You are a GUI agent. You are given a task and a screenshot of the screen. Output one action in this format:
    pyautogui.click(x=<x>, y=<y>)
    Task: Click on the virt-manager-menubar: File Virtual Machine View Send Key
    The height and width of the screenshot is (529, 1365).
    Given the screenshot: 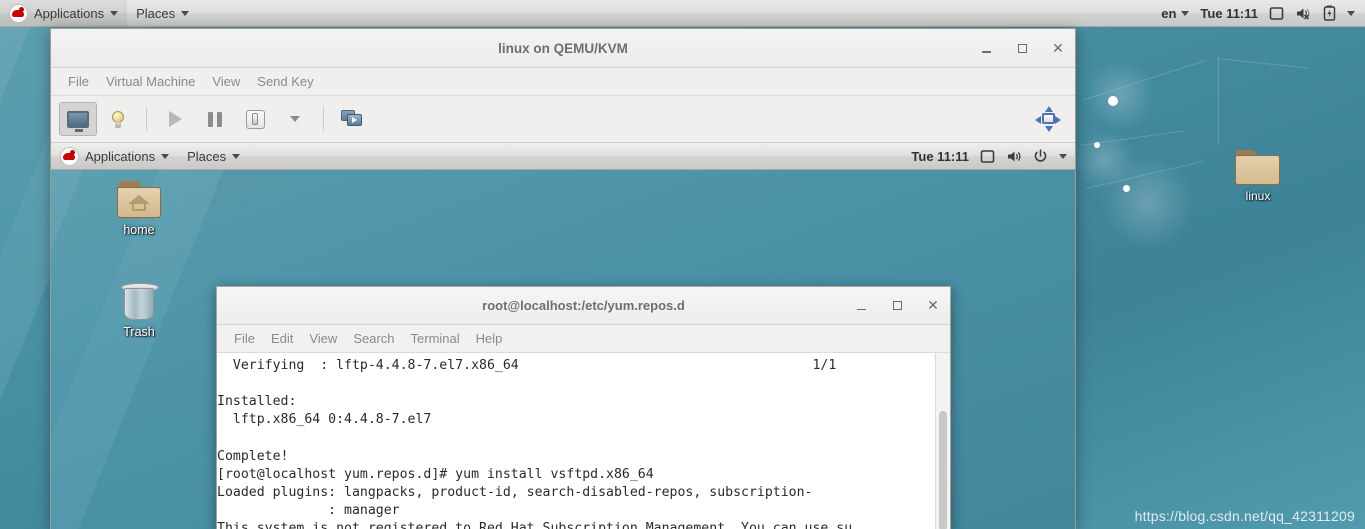 What is the action you would take?
    pyautogui.click(x=563, y=82)
    